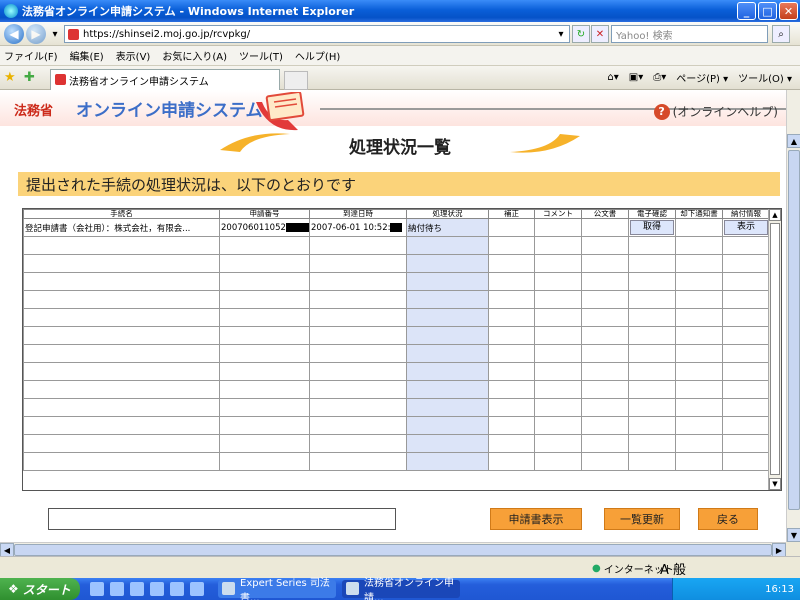  Describe the element at coordinates (55, 34) in the screenshot. I see `history-dropdown-icon: ▾` at that location.